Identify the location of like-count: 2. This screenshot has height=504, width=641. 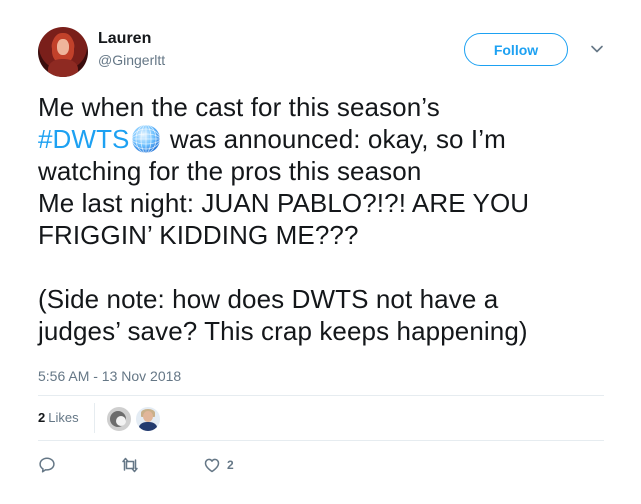
(230, 465).